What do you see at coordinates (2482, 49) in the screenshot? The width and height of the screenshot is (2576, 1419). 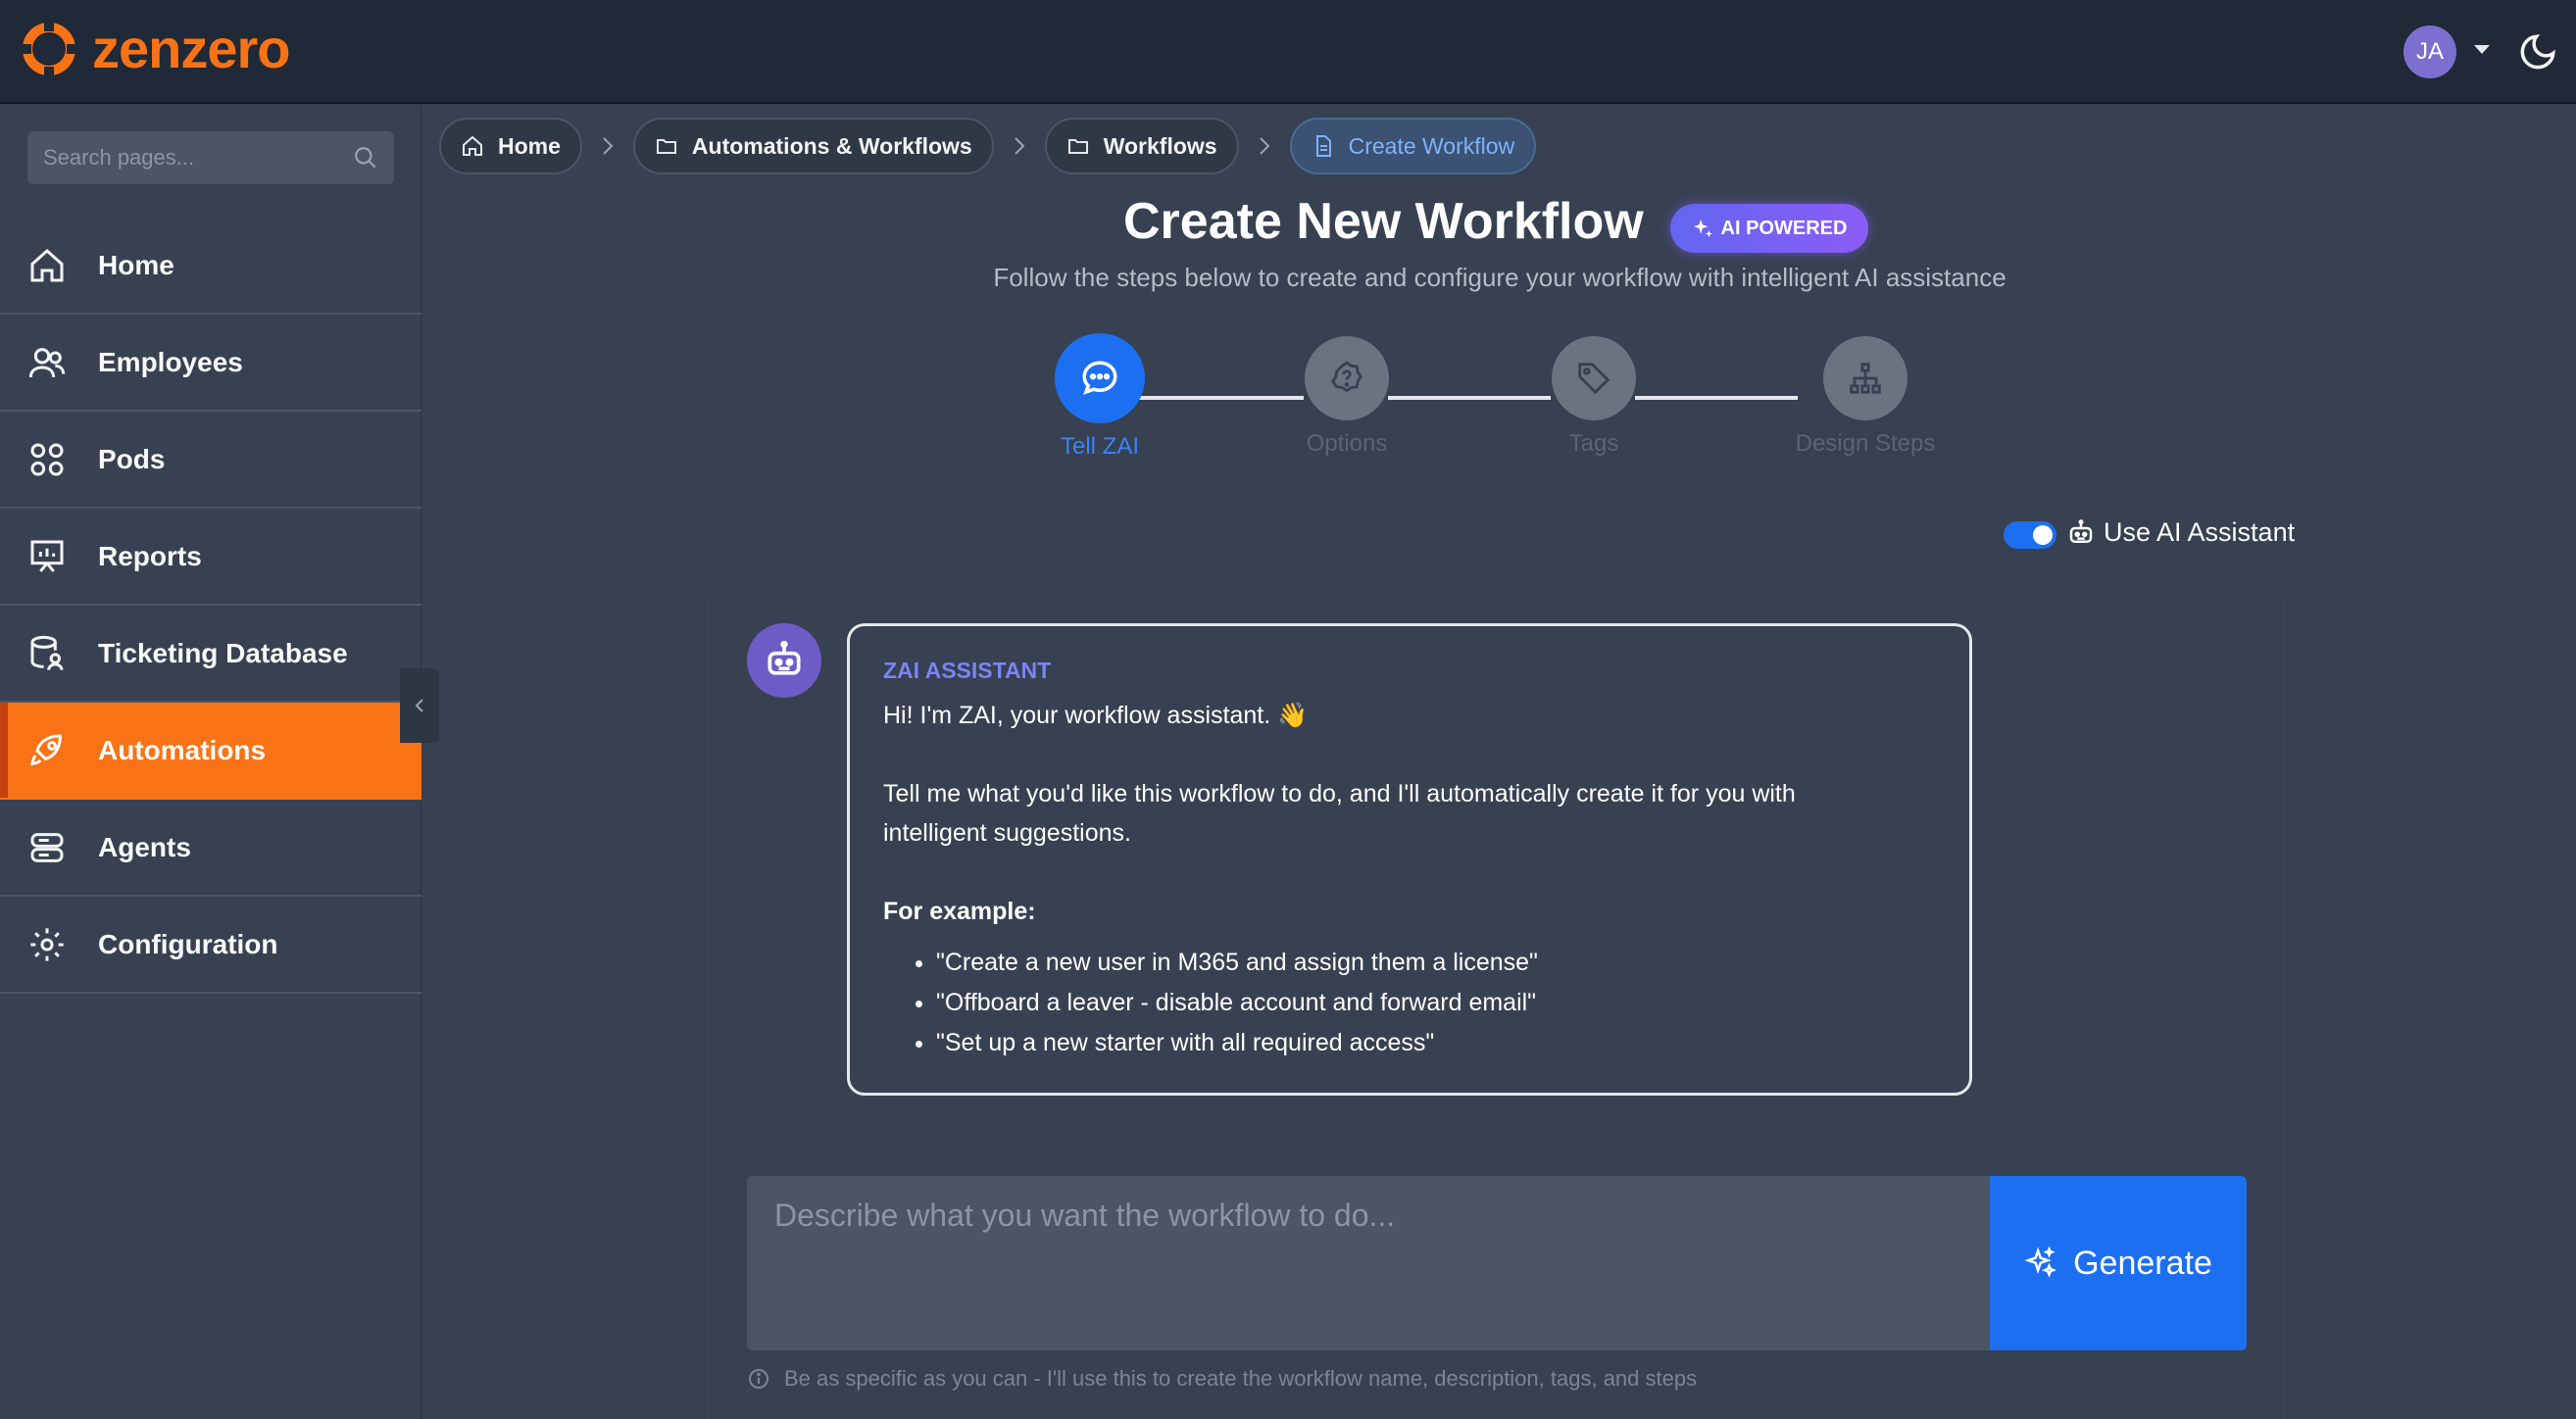 I see `chevron-down-icon` at bounding box center [2482, 49].